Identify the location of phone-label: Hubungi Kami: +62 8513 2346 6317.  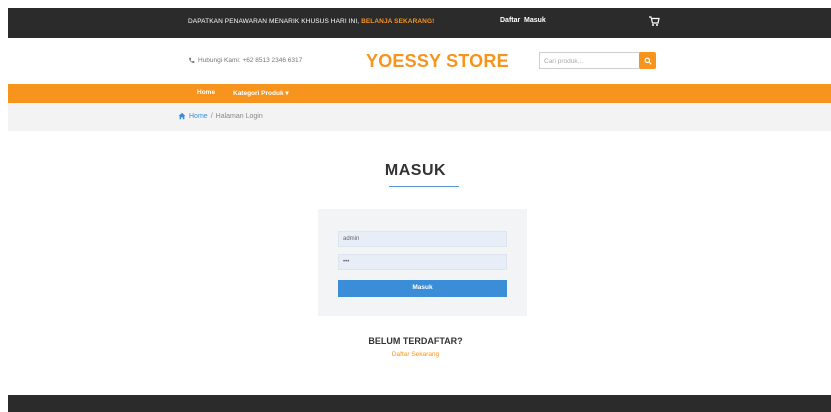
(250, 60).